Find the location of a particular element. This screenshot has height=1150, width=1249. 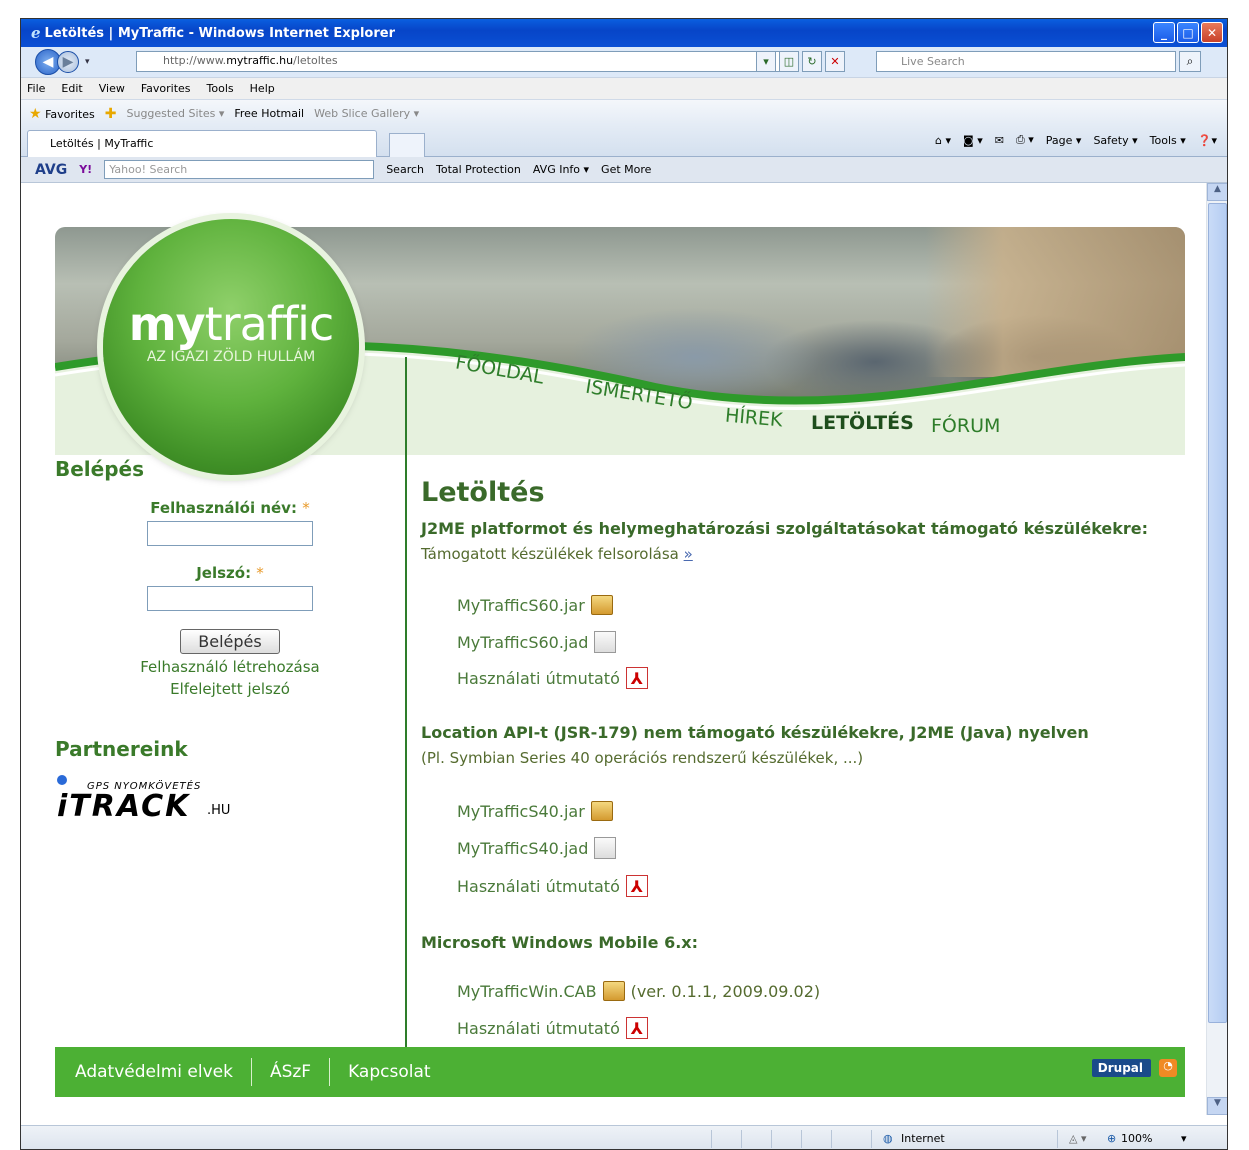

vertical-scrollbar: ▲ ▼ is located at coordinates (1216, 649).